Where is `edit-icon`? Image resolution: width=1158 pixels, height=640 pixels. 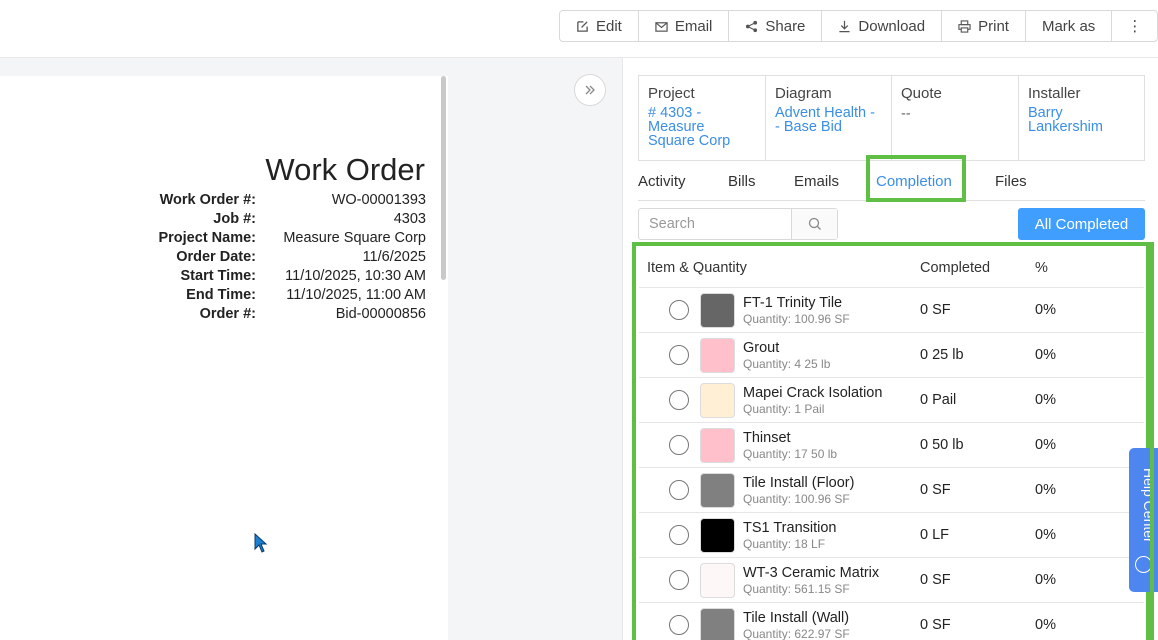 edit-icon is located at coordinates (582, 26).